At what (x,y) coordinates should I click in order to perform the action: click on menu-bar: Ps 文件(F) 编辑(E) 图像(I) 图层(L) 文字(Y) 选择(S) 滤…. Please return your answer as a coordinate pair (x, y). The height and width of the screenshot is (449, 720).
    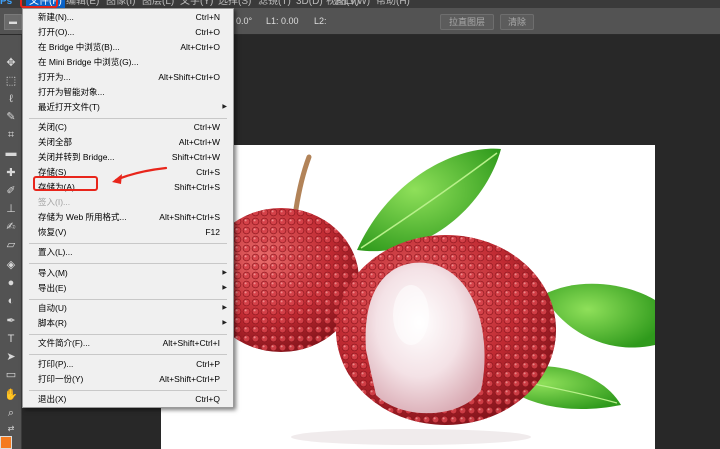
    Looking at the image, I should click on (360, 4).